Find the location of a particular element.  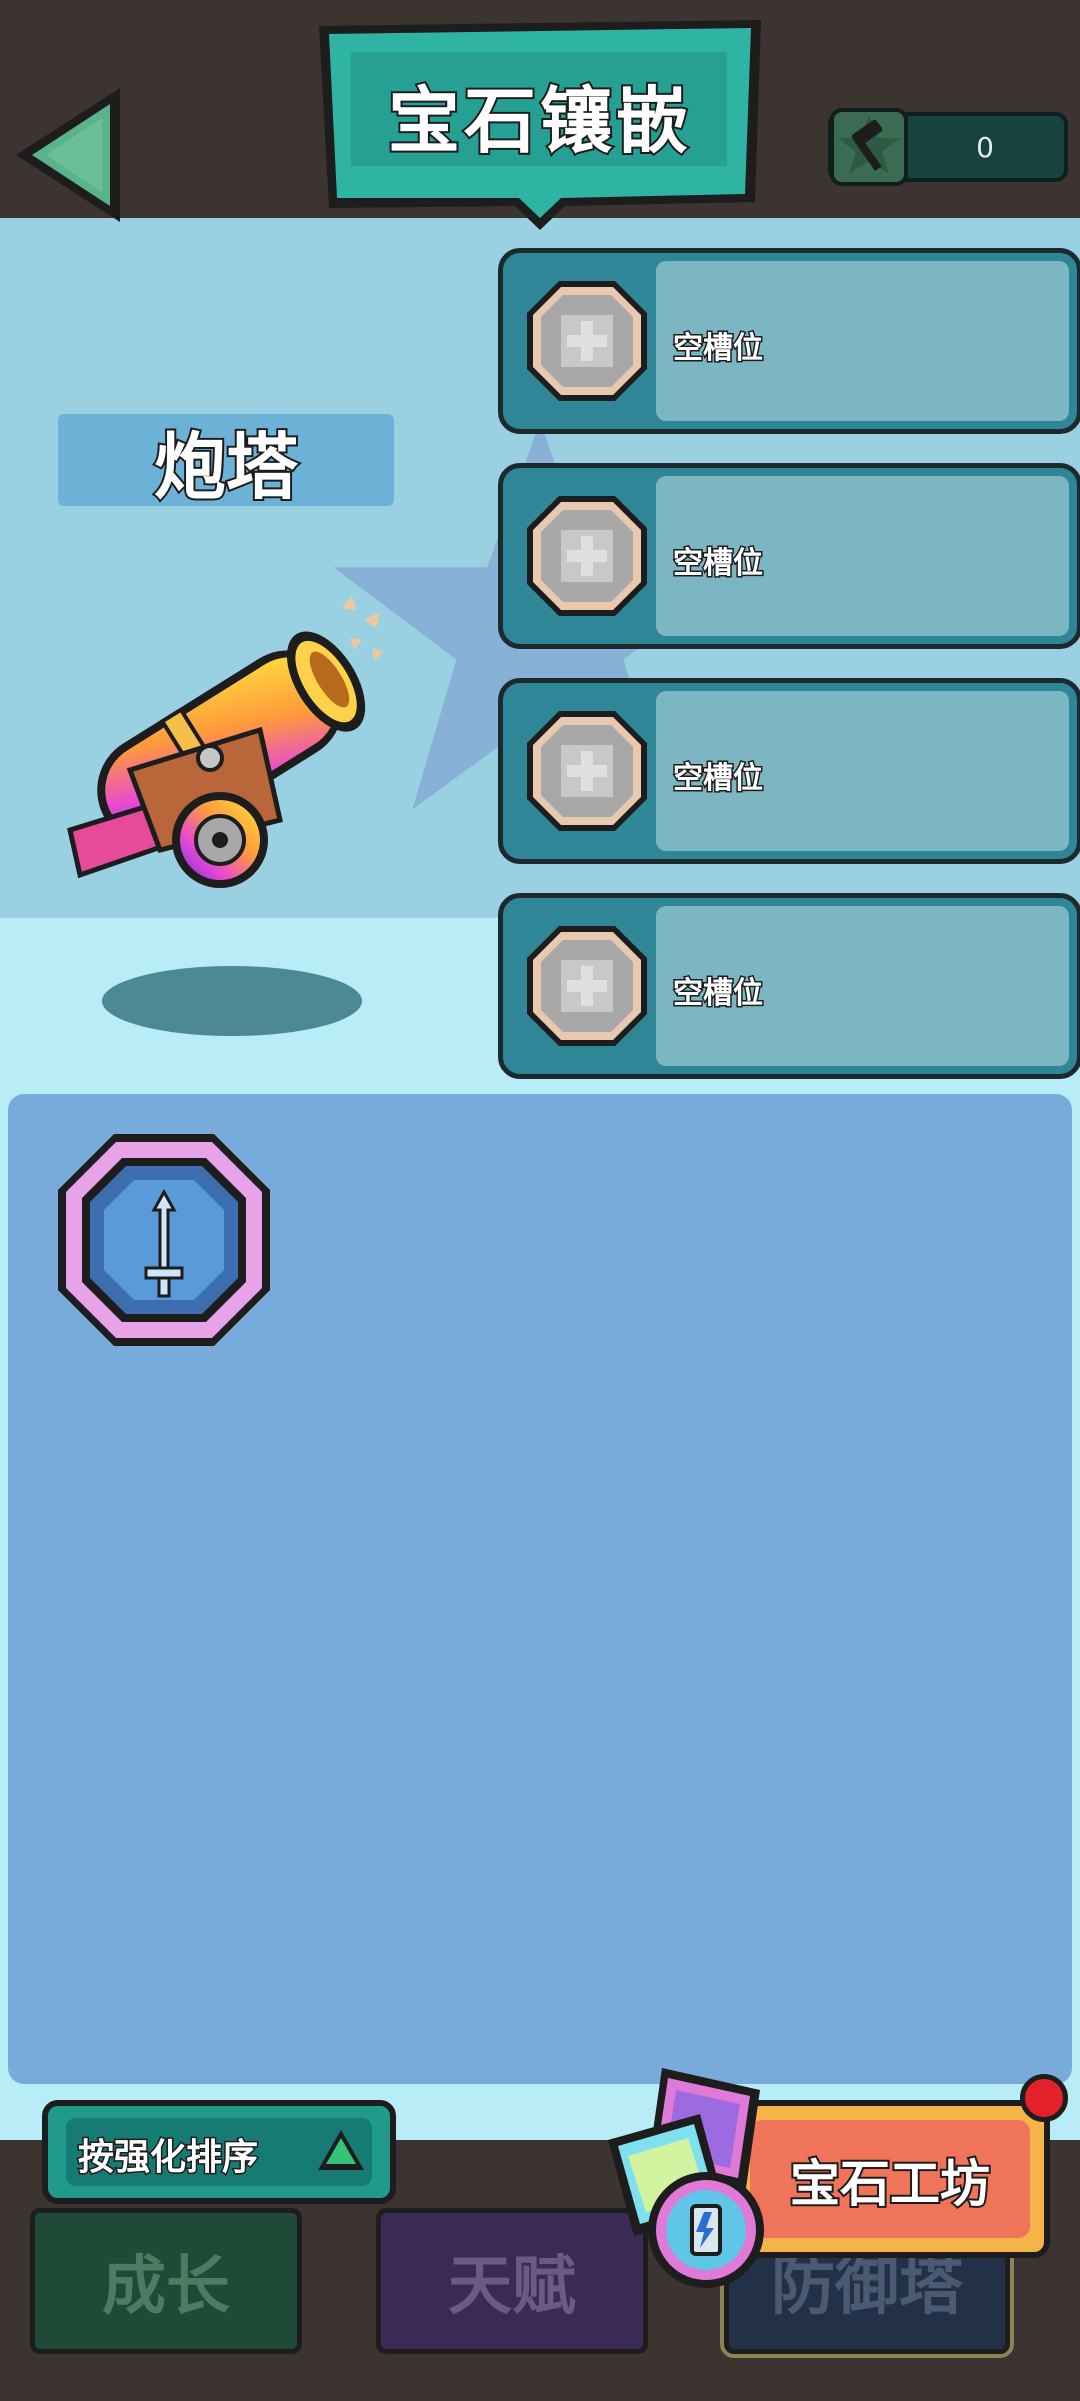

gem-slot-3: 空槽位 is located at coordinates (789, 771).